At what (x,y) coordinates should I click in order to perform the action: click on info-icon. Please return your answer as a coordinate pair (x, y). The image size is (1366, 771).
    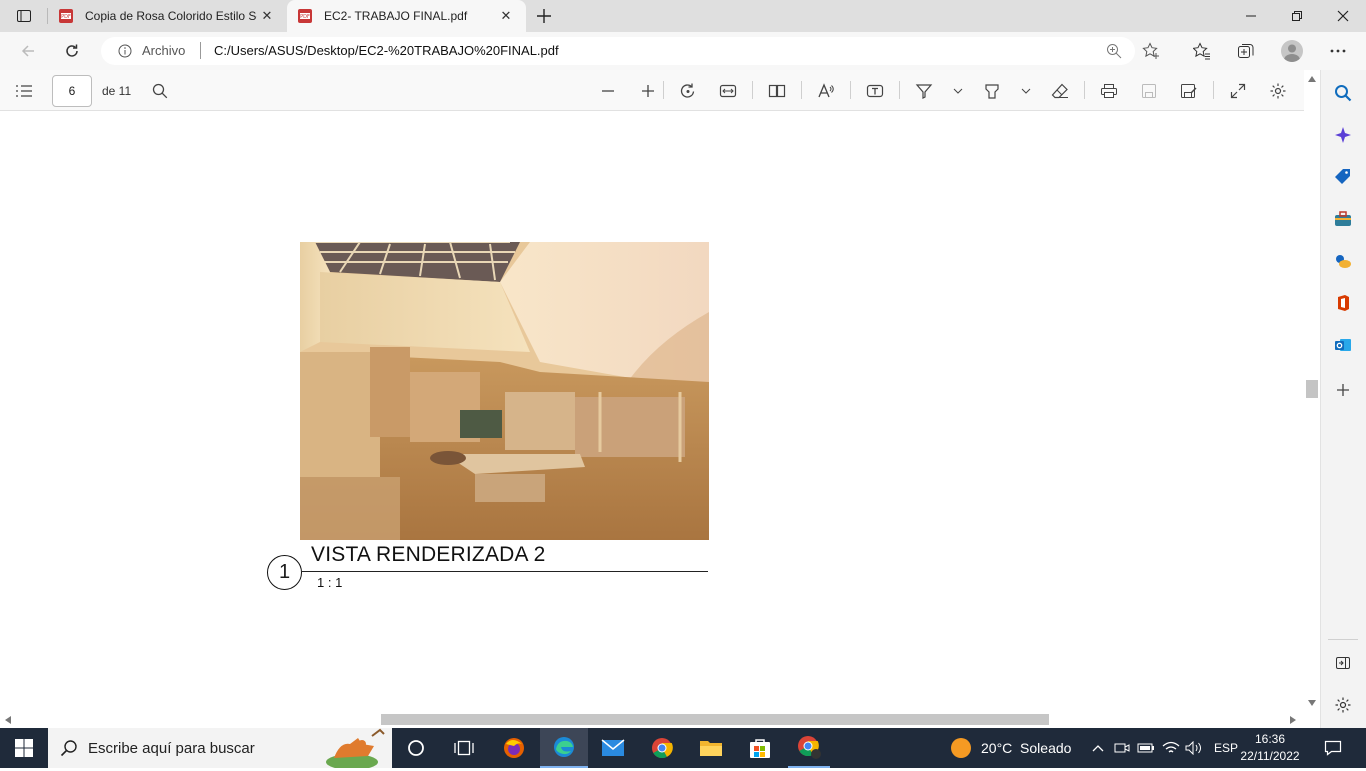
    Looking at the image, I should click on (125, 51).